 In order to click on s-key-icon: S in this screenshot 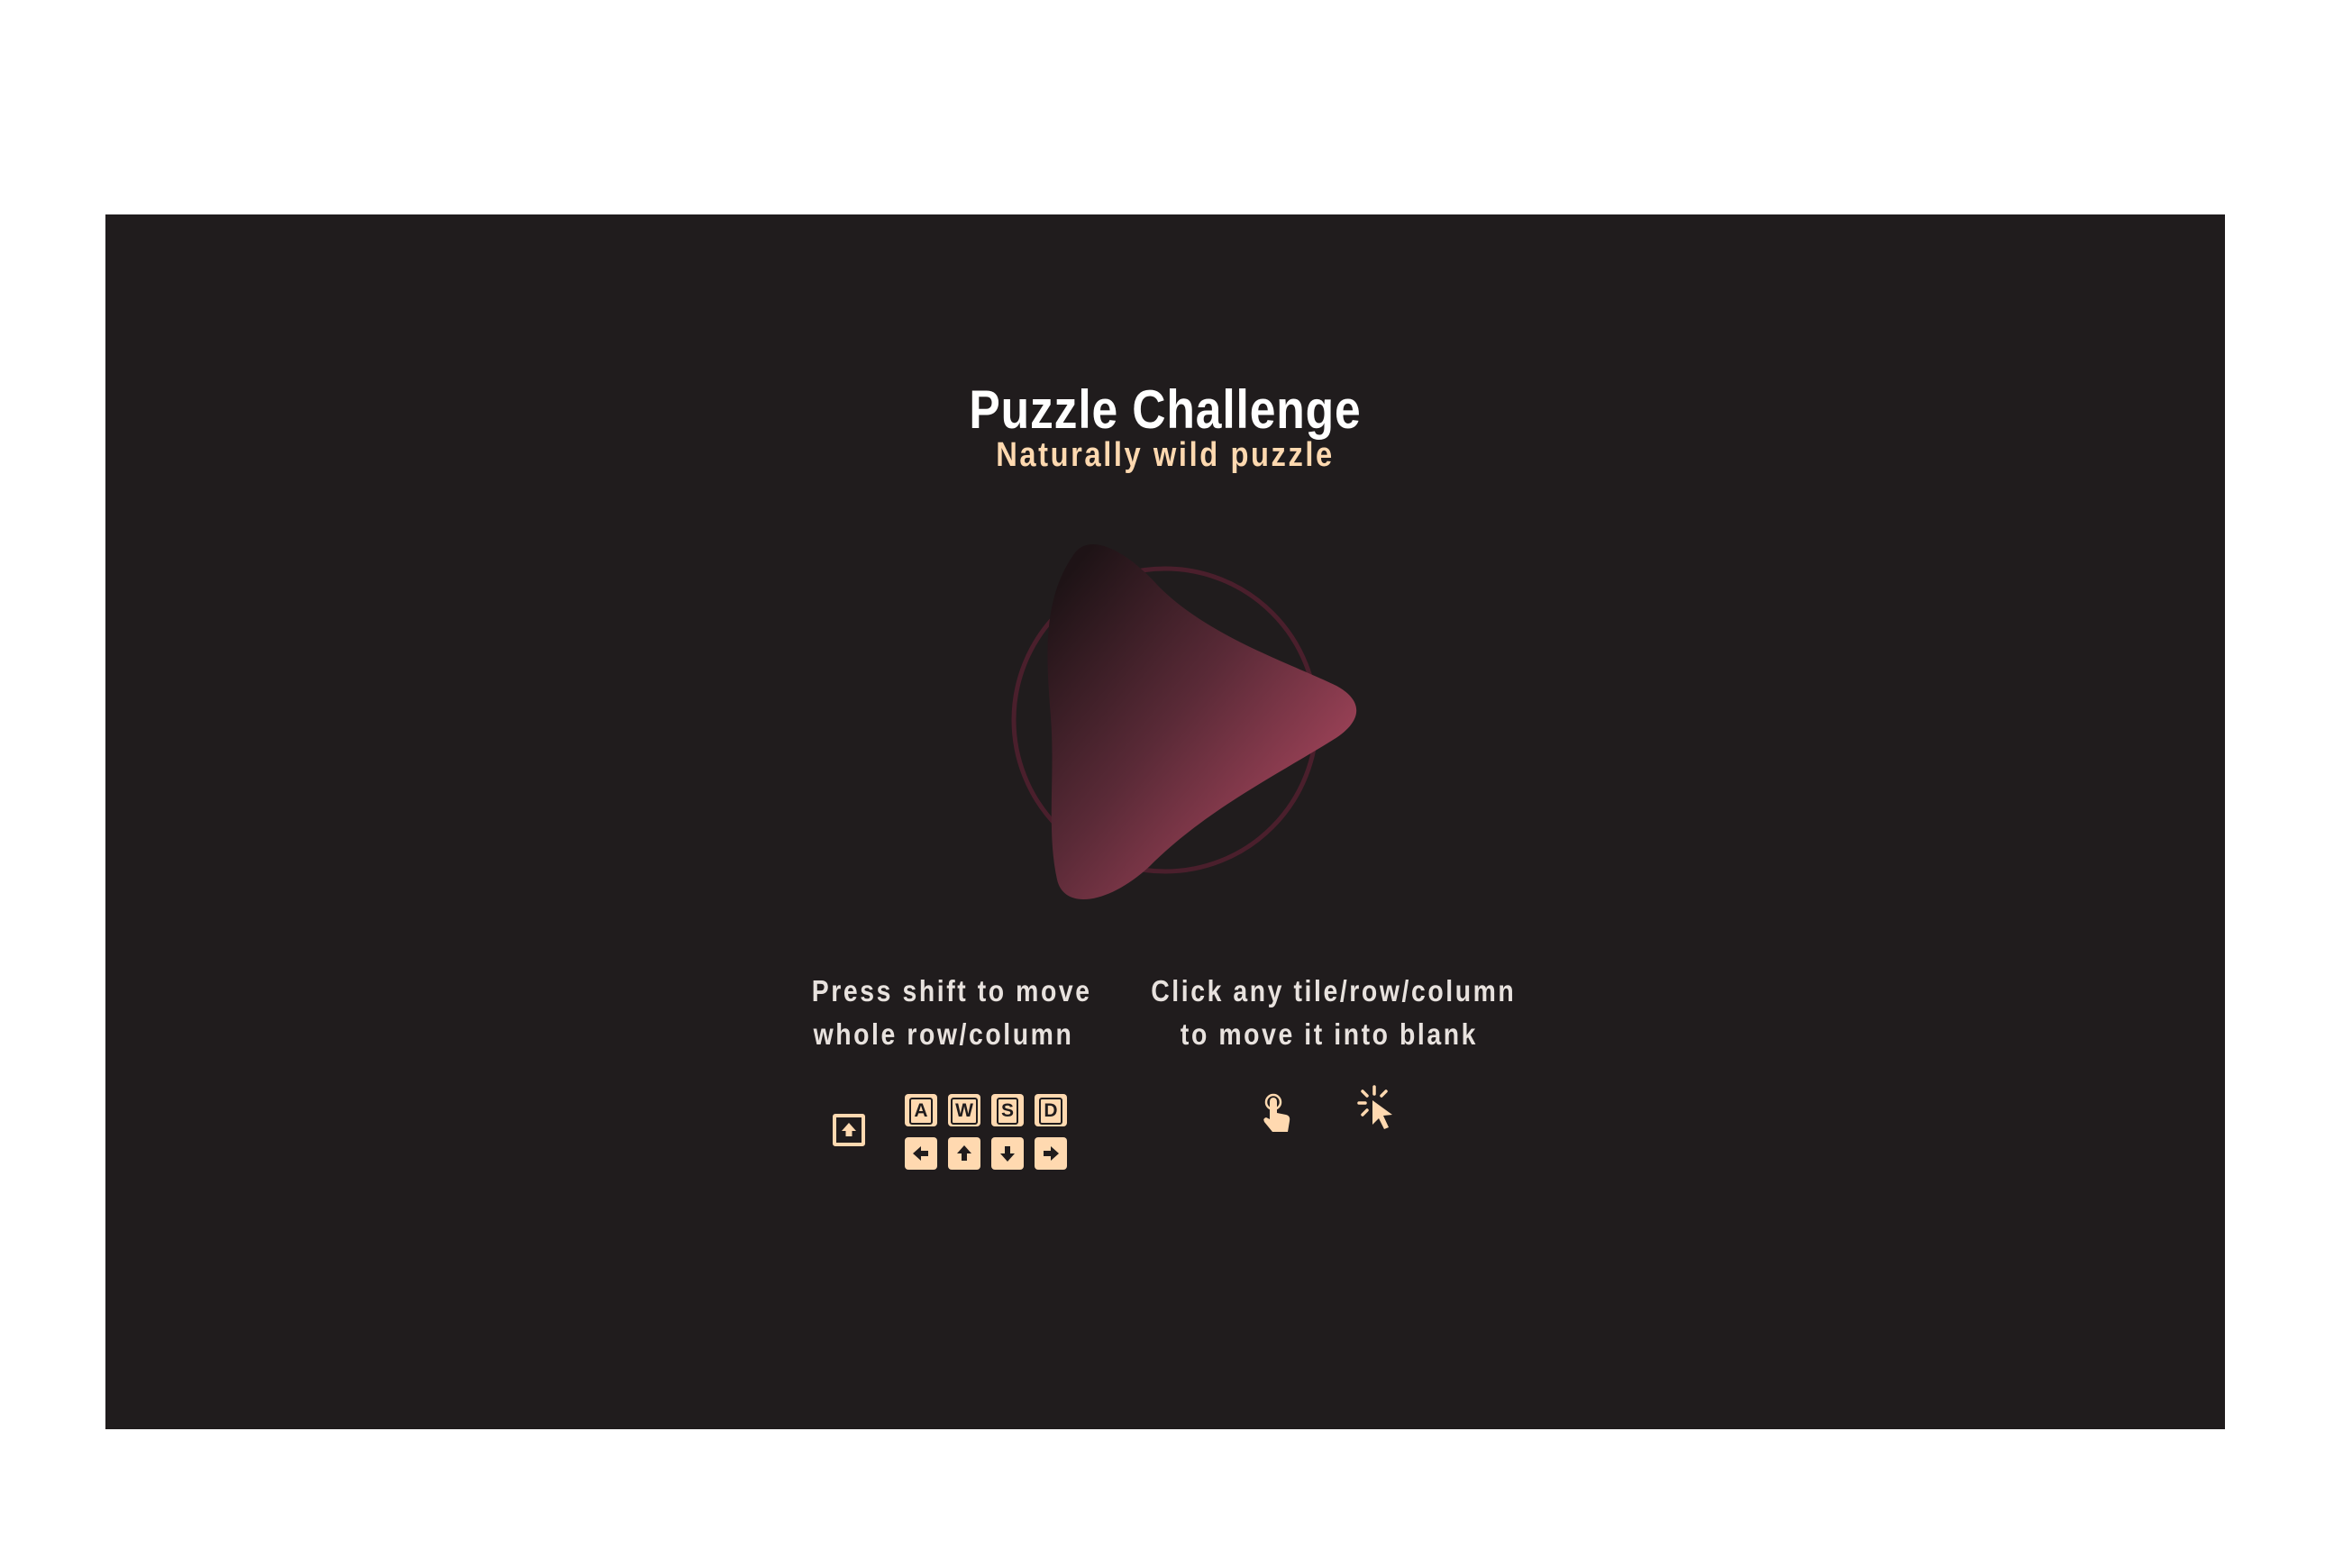, I will do `click(1007, 1110)`.